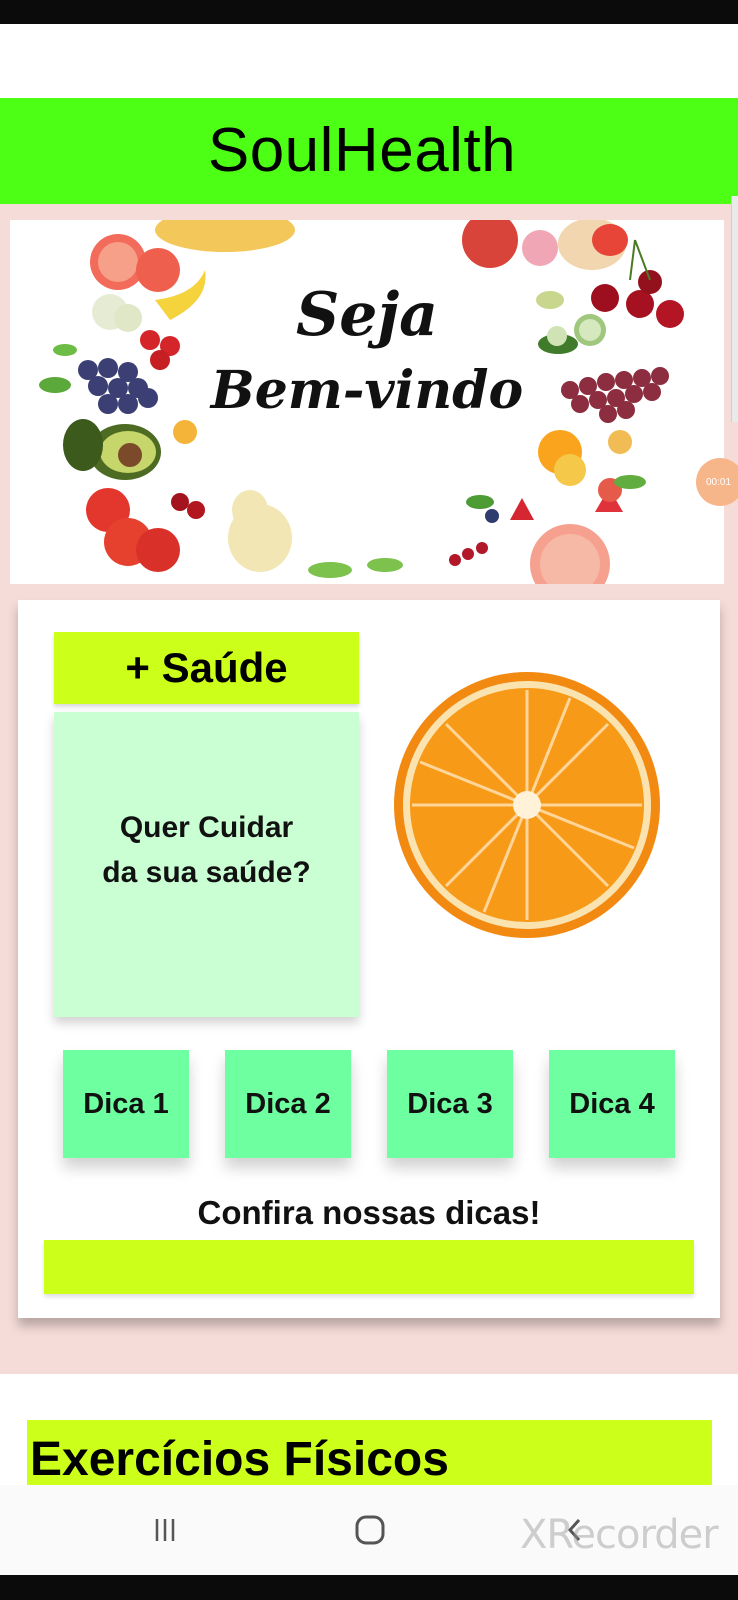 This screenshot has width=738, height=1600. What do you see at coordinates (367, 315) in the screenshot?
I see `welcome-title-line1: Seja` at bounding box center [367, 315].